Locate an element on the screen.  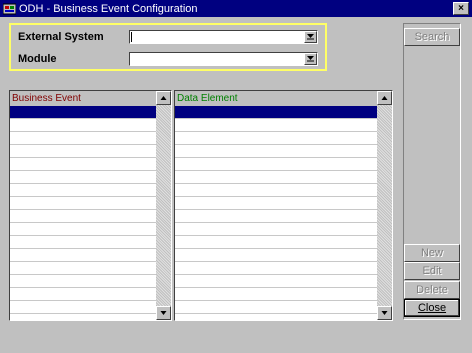
edit-button: Edit is located at coordinates (432, 271).